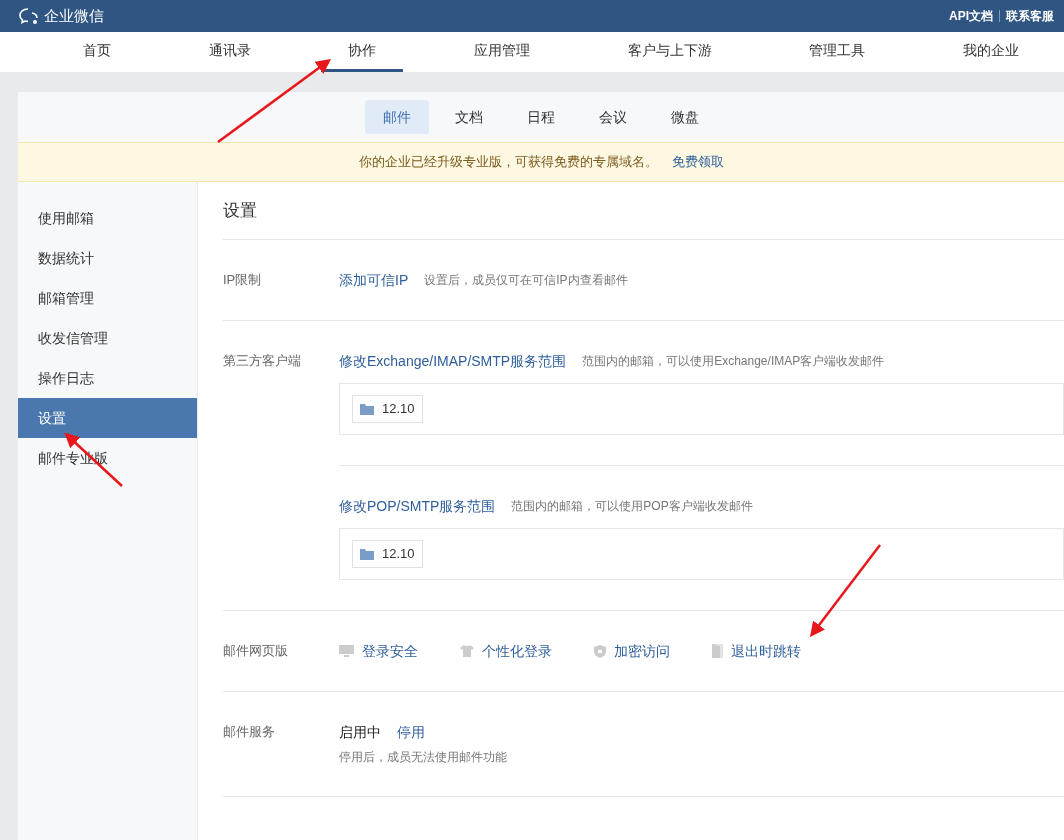  Describe the element at coordinates (717, 651) in the screenshot. I see `door-icon` at that location.